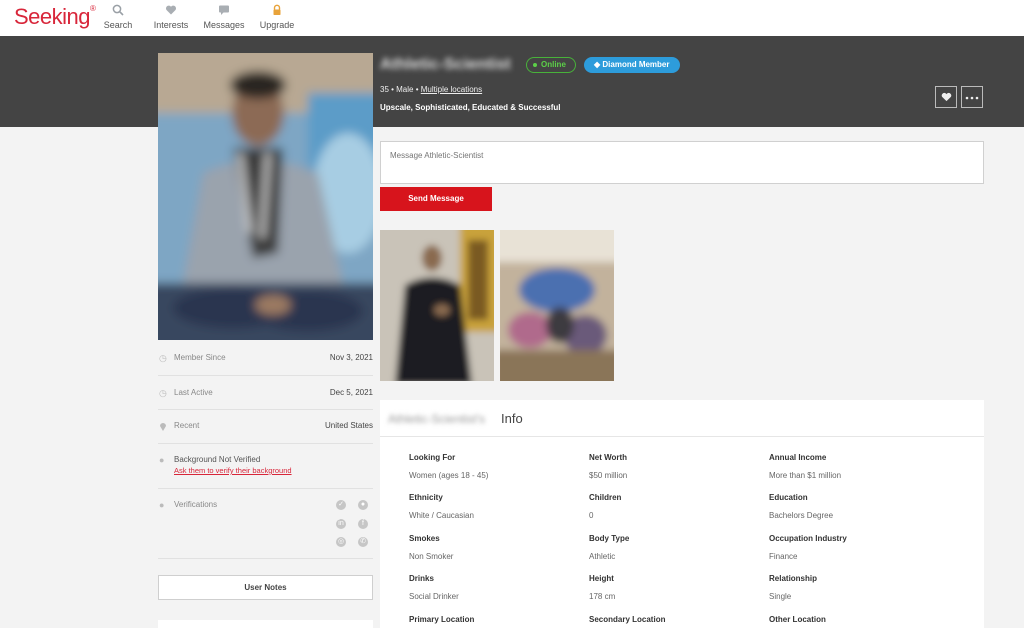  What do you see at coordinates (277, 25) in the screenshot?
I see `nav-upgrade-label: Upgrade` at bounding box center [277, 25].